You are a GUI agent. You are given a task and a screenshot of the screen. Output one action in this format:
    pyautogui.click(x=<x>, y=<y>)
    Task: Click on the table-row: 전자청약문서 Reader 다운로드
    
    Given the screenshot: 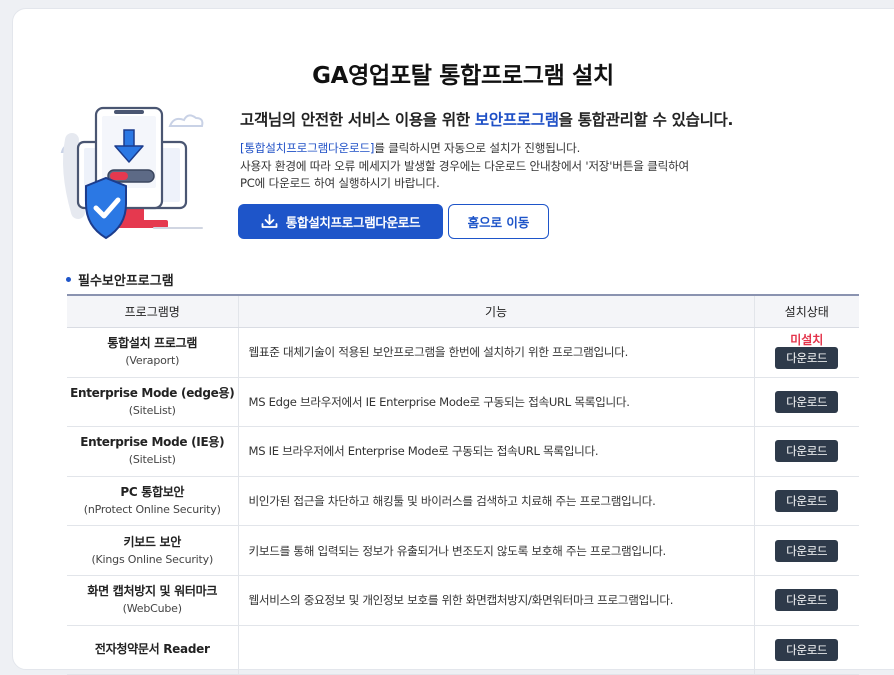 What is the action you would take?
    pyautogui.click(x=463, y=650)
    